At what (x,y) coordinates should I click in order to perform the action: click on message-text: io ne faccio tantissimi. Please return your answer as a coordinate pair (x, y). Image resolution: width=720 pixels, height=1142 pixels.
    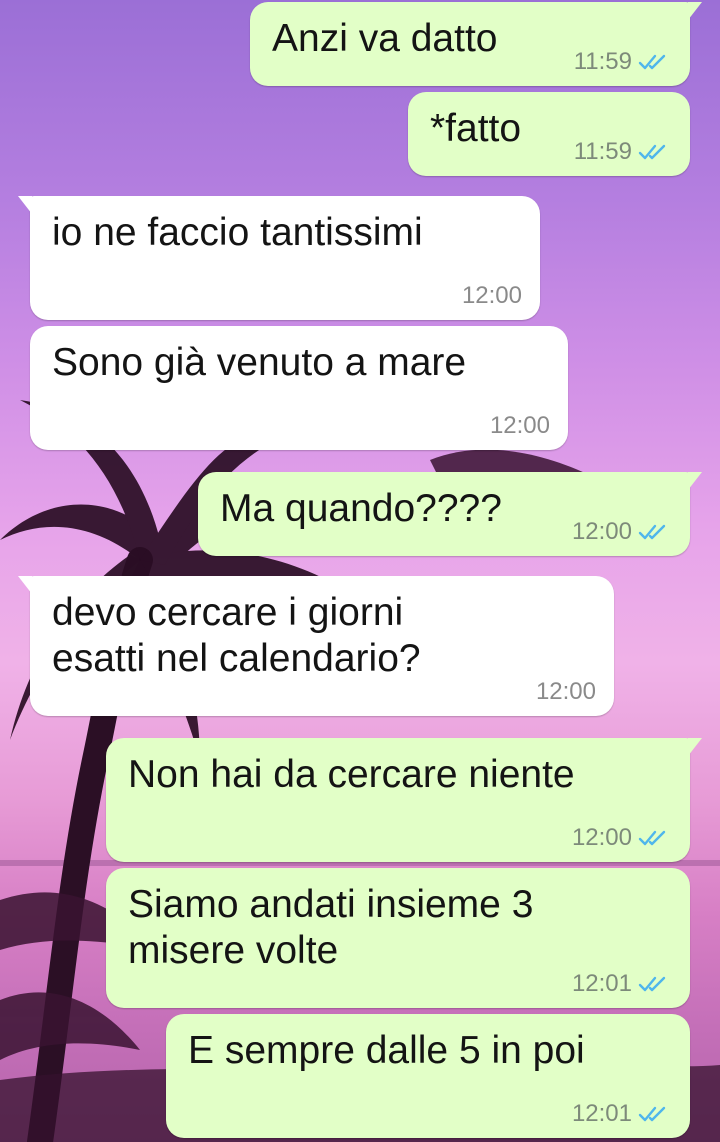
    Looking at the image, I should click on (237, 232).